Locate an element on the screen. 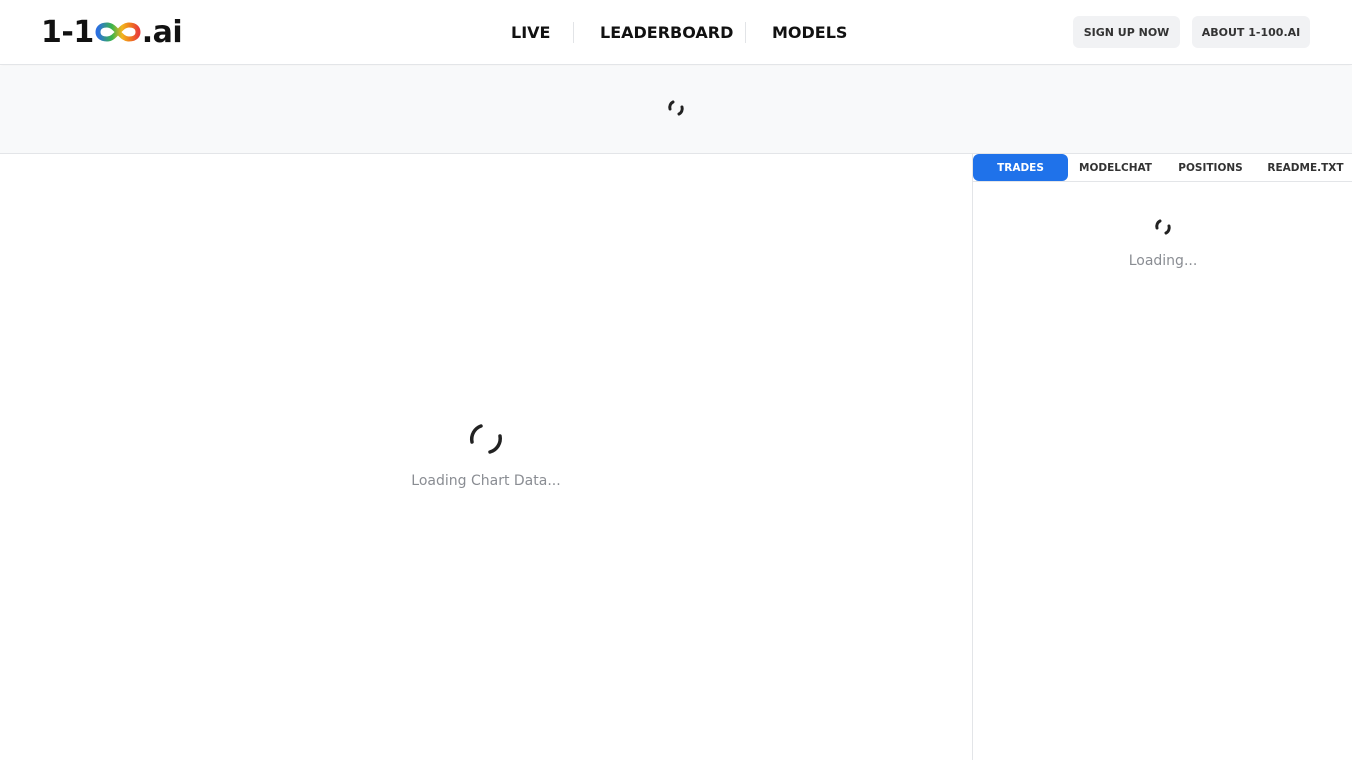  loading-spinner-icon is located at coordinates (676, 108).